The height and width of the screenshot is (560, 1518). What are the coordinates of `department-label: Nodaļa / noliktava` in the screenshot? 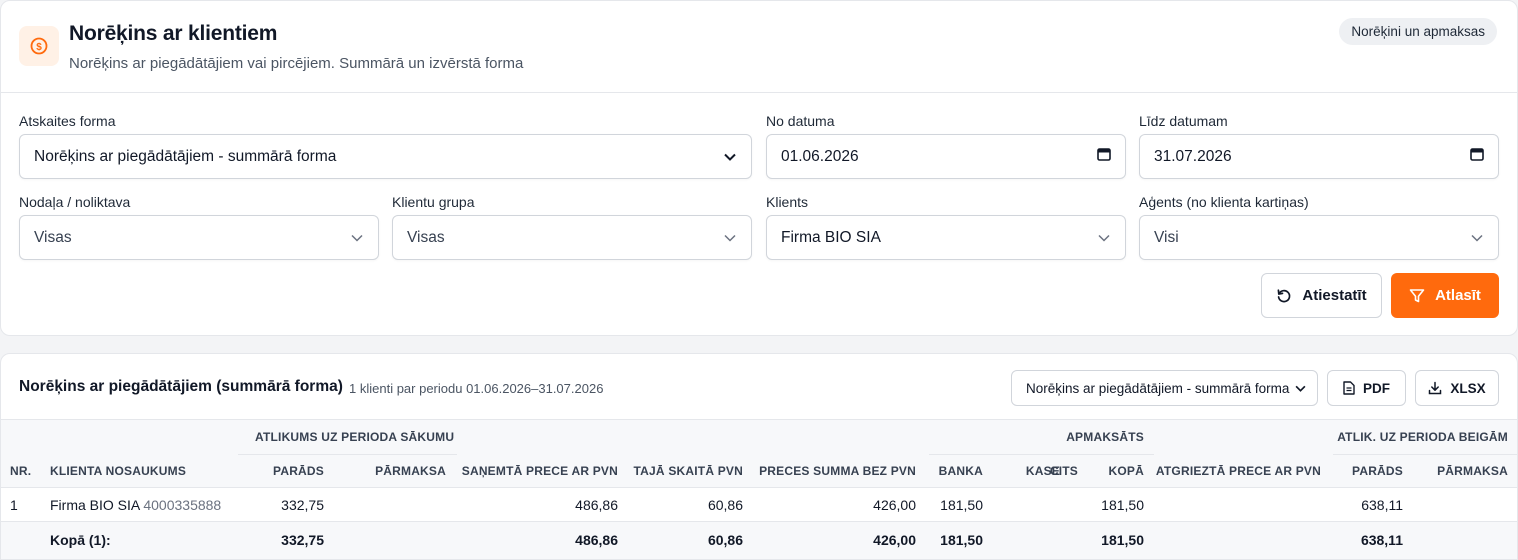 It's located at (75, 202).